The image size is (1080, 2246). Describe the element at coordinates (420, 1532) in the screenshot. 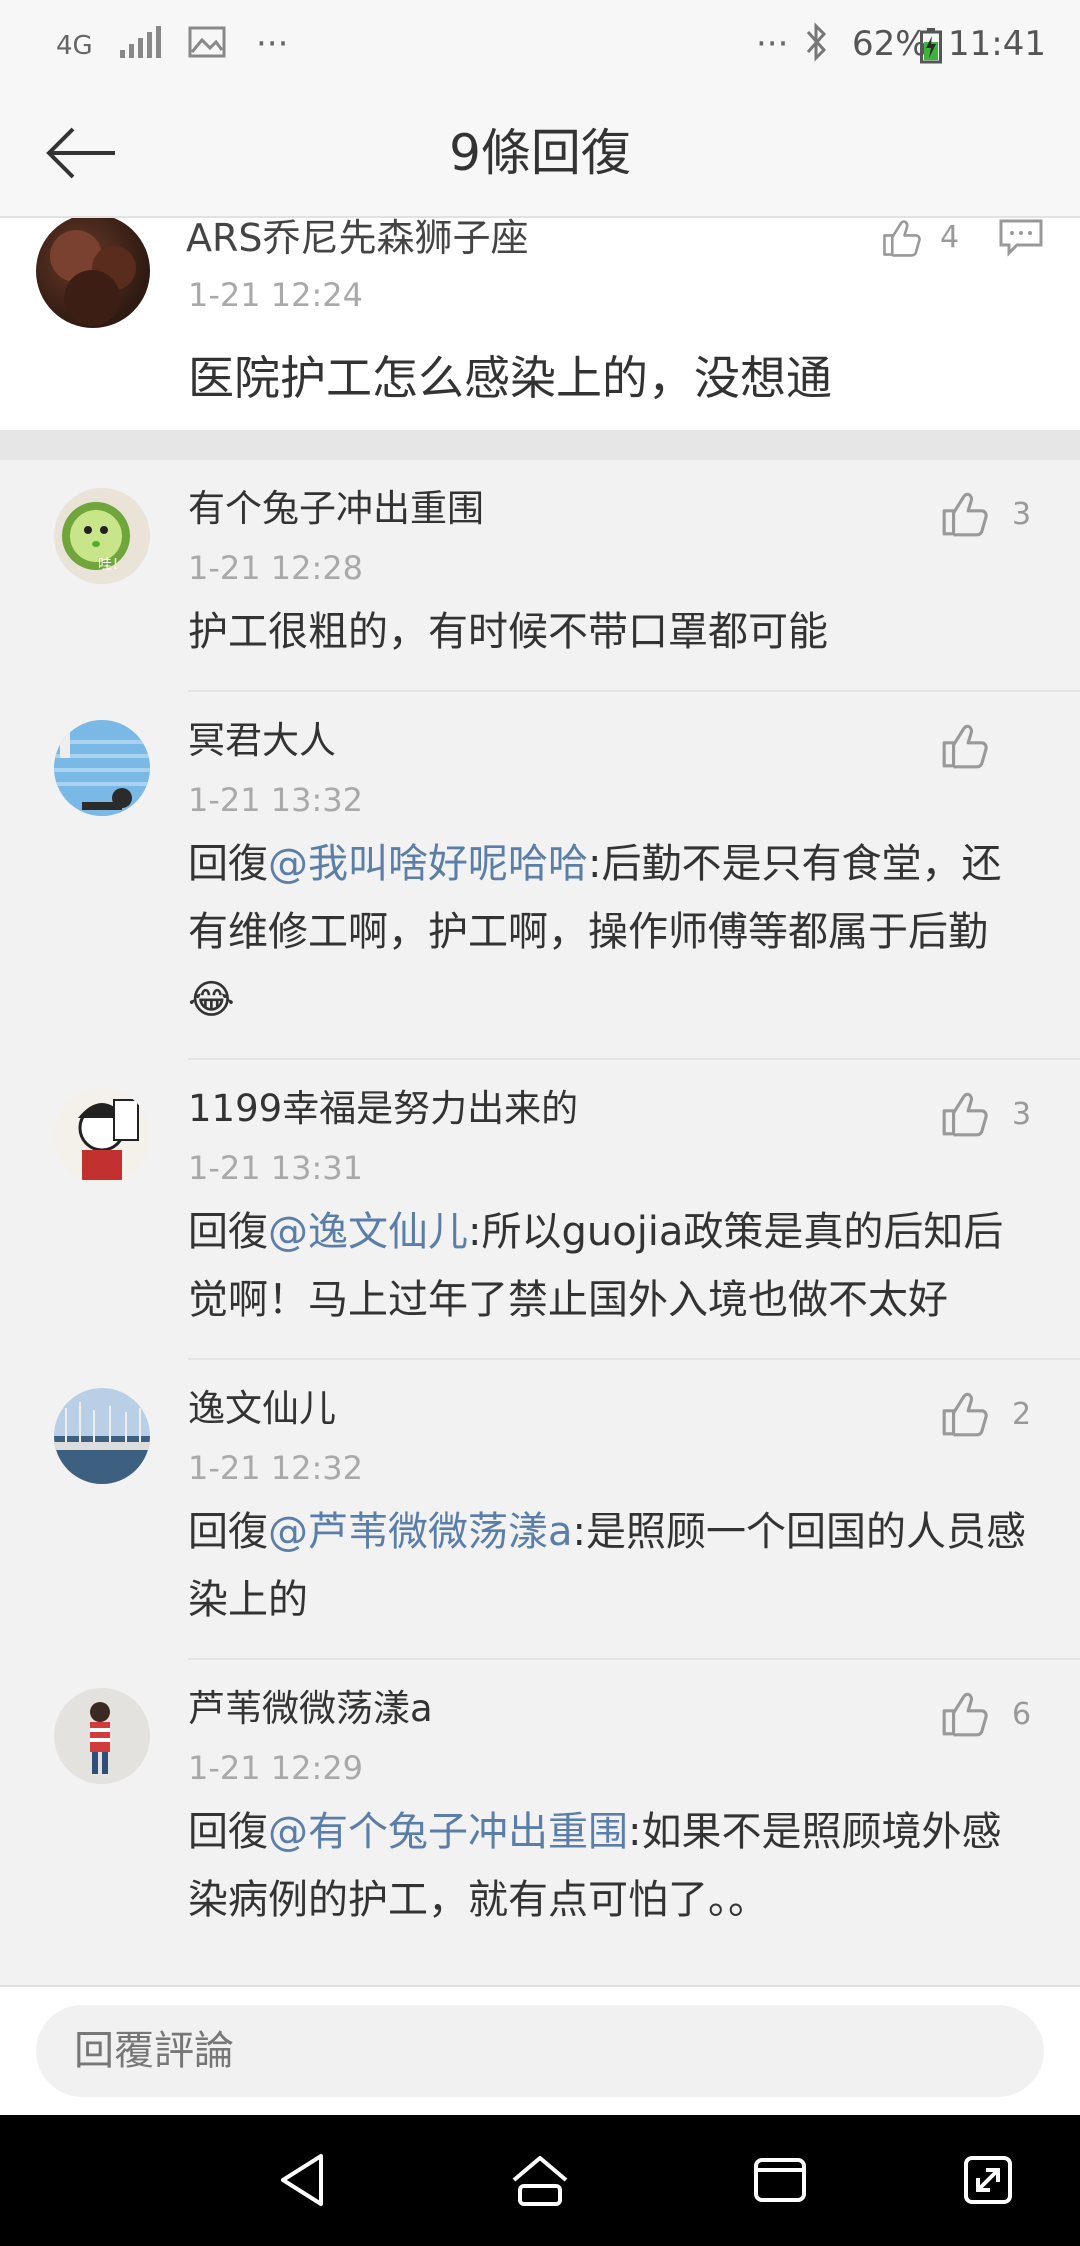

I see `mention-link: @芦苇微微荡漾a` at that location.